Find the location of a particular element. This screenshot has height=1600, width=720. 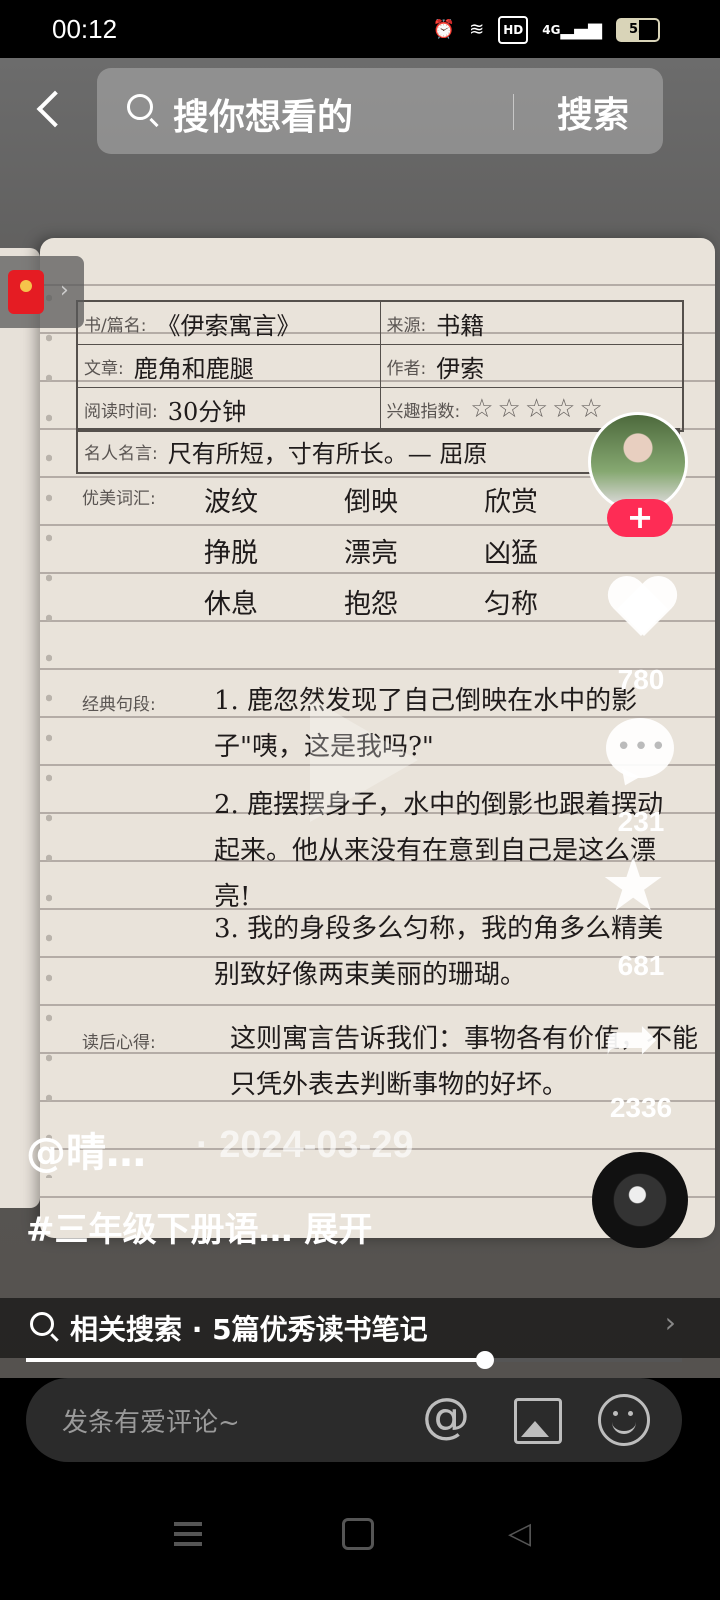

status-icons: ⏰ ≋ HD 4G▂▄▆ 53 is located at coordinates (546, 30).